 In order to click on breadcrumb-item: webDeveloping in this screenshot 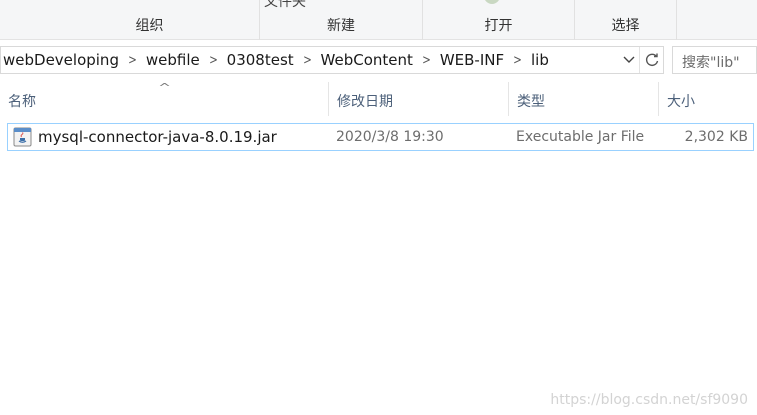, I will do `click(61, 60)`.